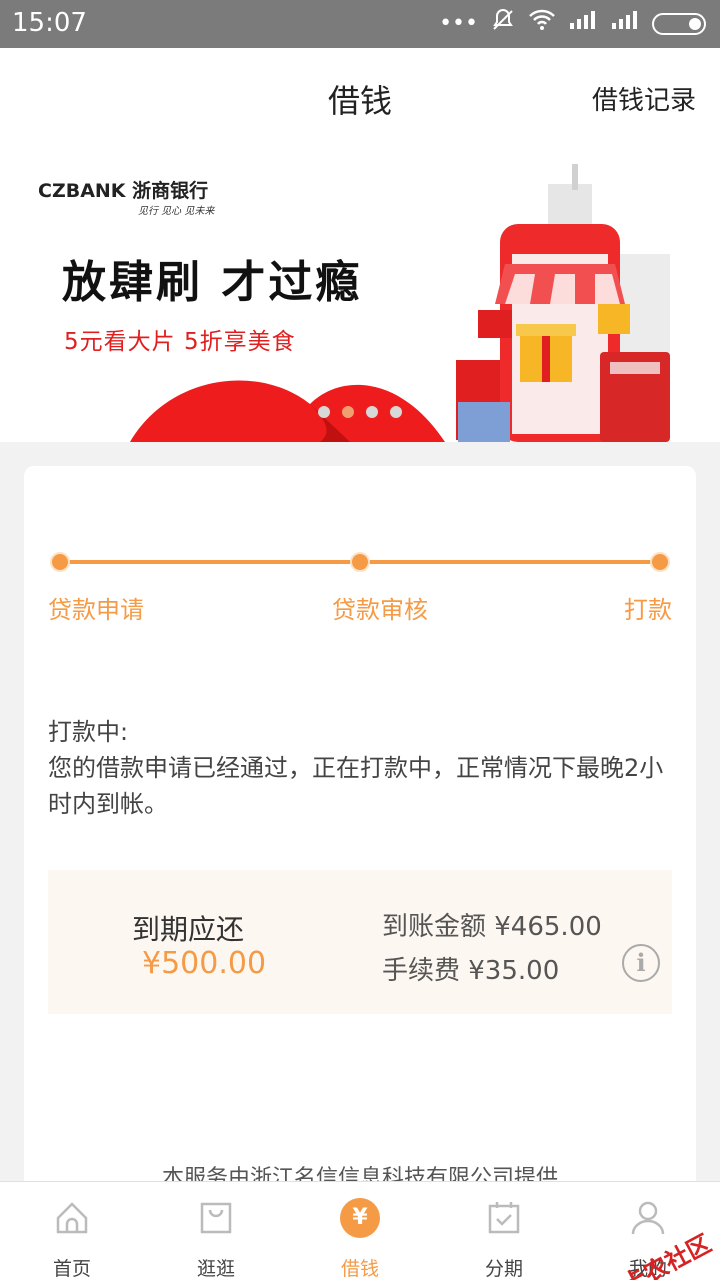 The height and width of the screenshot is (1280, 720). Describe the element at coordinates (356, 786) in the screenshot. I see `status-body: 您的借款申请已经通过，正在打款中，正常情况下最晚2小时内到帐。` at that location.